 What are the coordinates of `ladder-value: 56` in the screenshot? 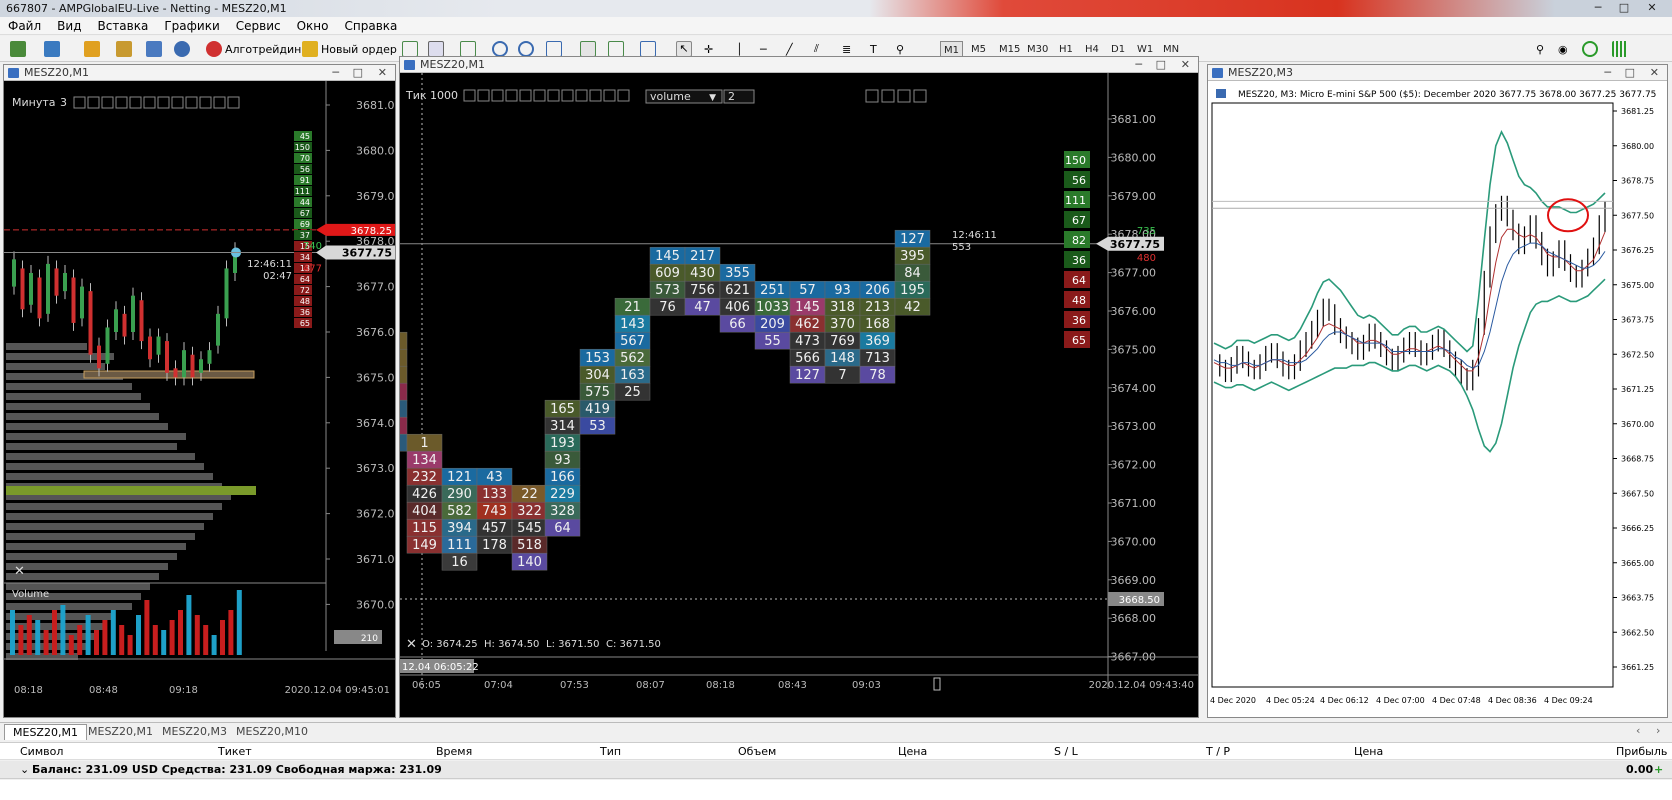 It's located at (1079, 180).